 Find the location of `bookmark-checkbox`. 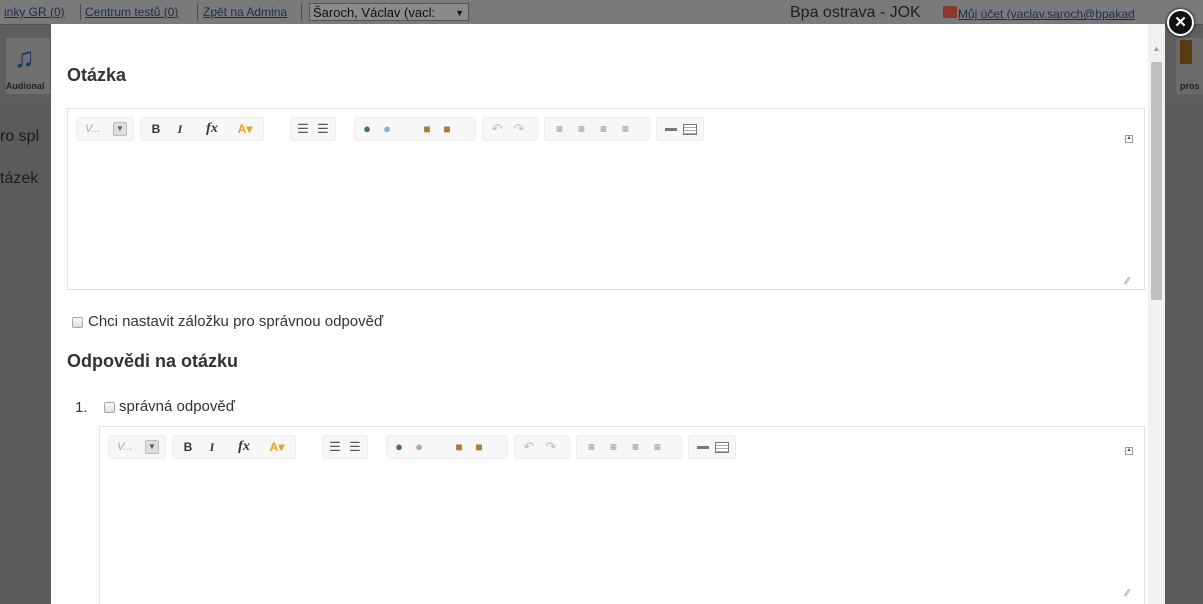

bookmark-checkbox is located at coordinates (77, 322).